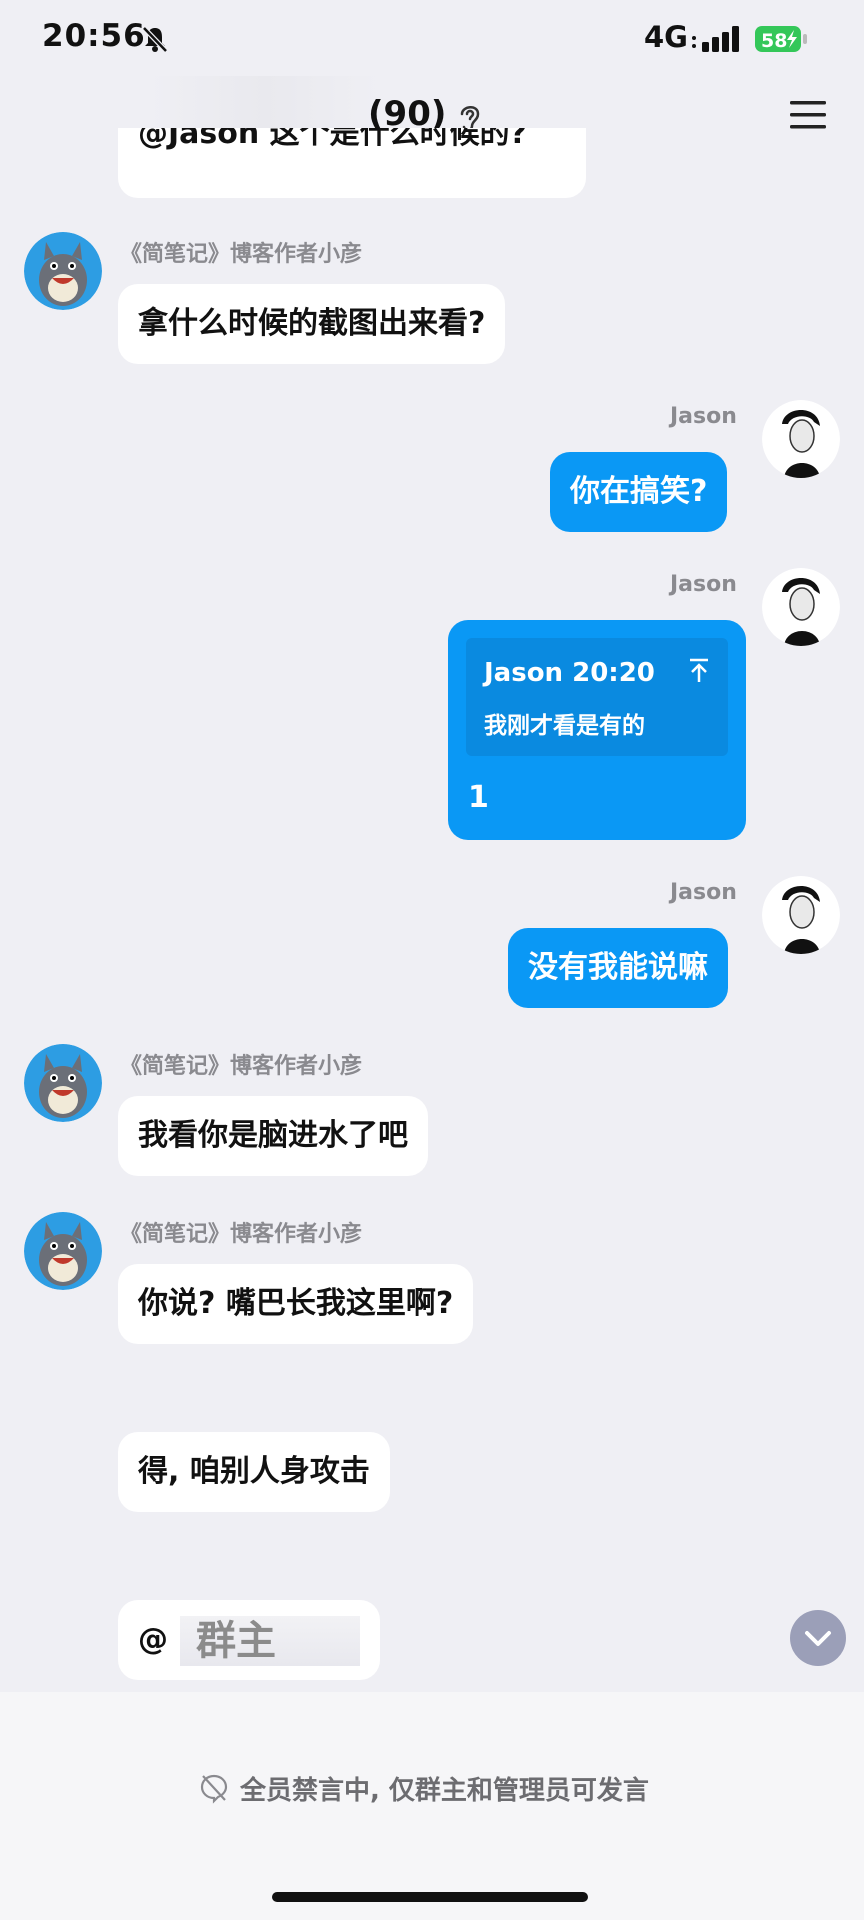  I want to click on chevron-down-icon, so click(818, 1638).